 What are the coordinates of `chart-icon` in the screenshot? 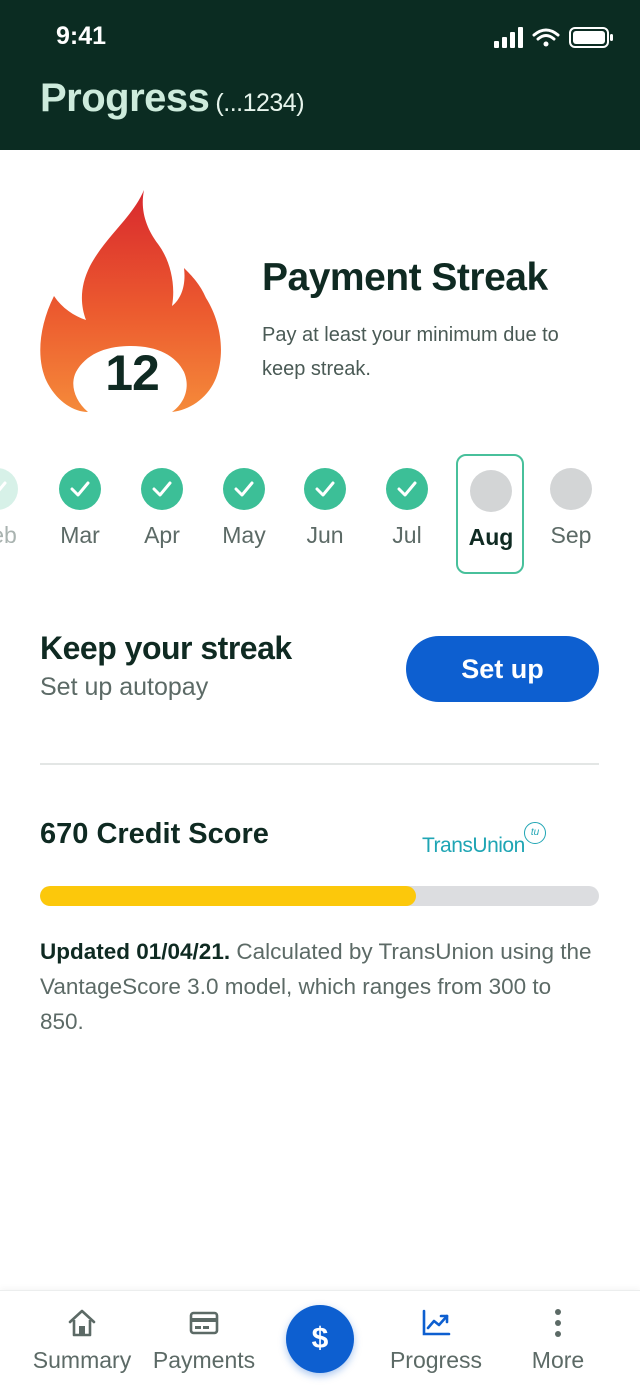 It's located at (436, 1322).